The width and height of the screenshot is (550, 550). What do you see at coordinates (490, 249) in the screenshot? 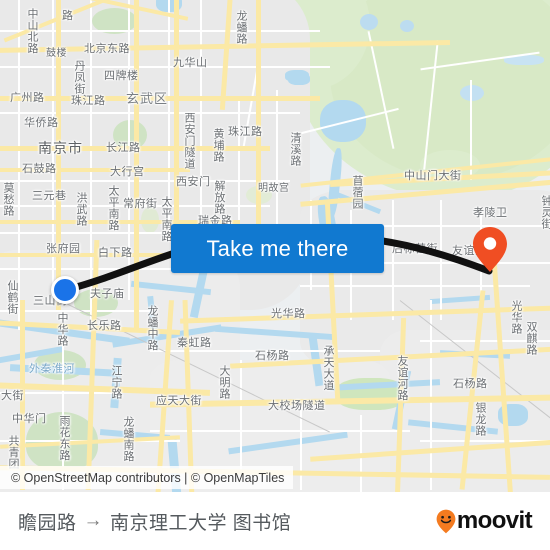
I see `destination-pin` at bounding box center [490, 249].